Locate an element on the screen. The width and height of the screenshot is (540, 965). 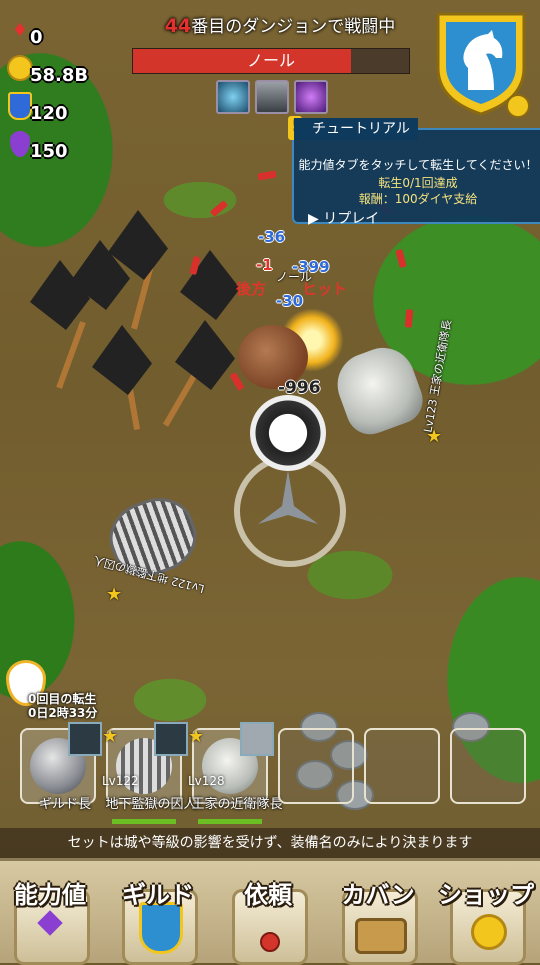
party-slot-level: Lv128 is located at coordinates (206, 781).